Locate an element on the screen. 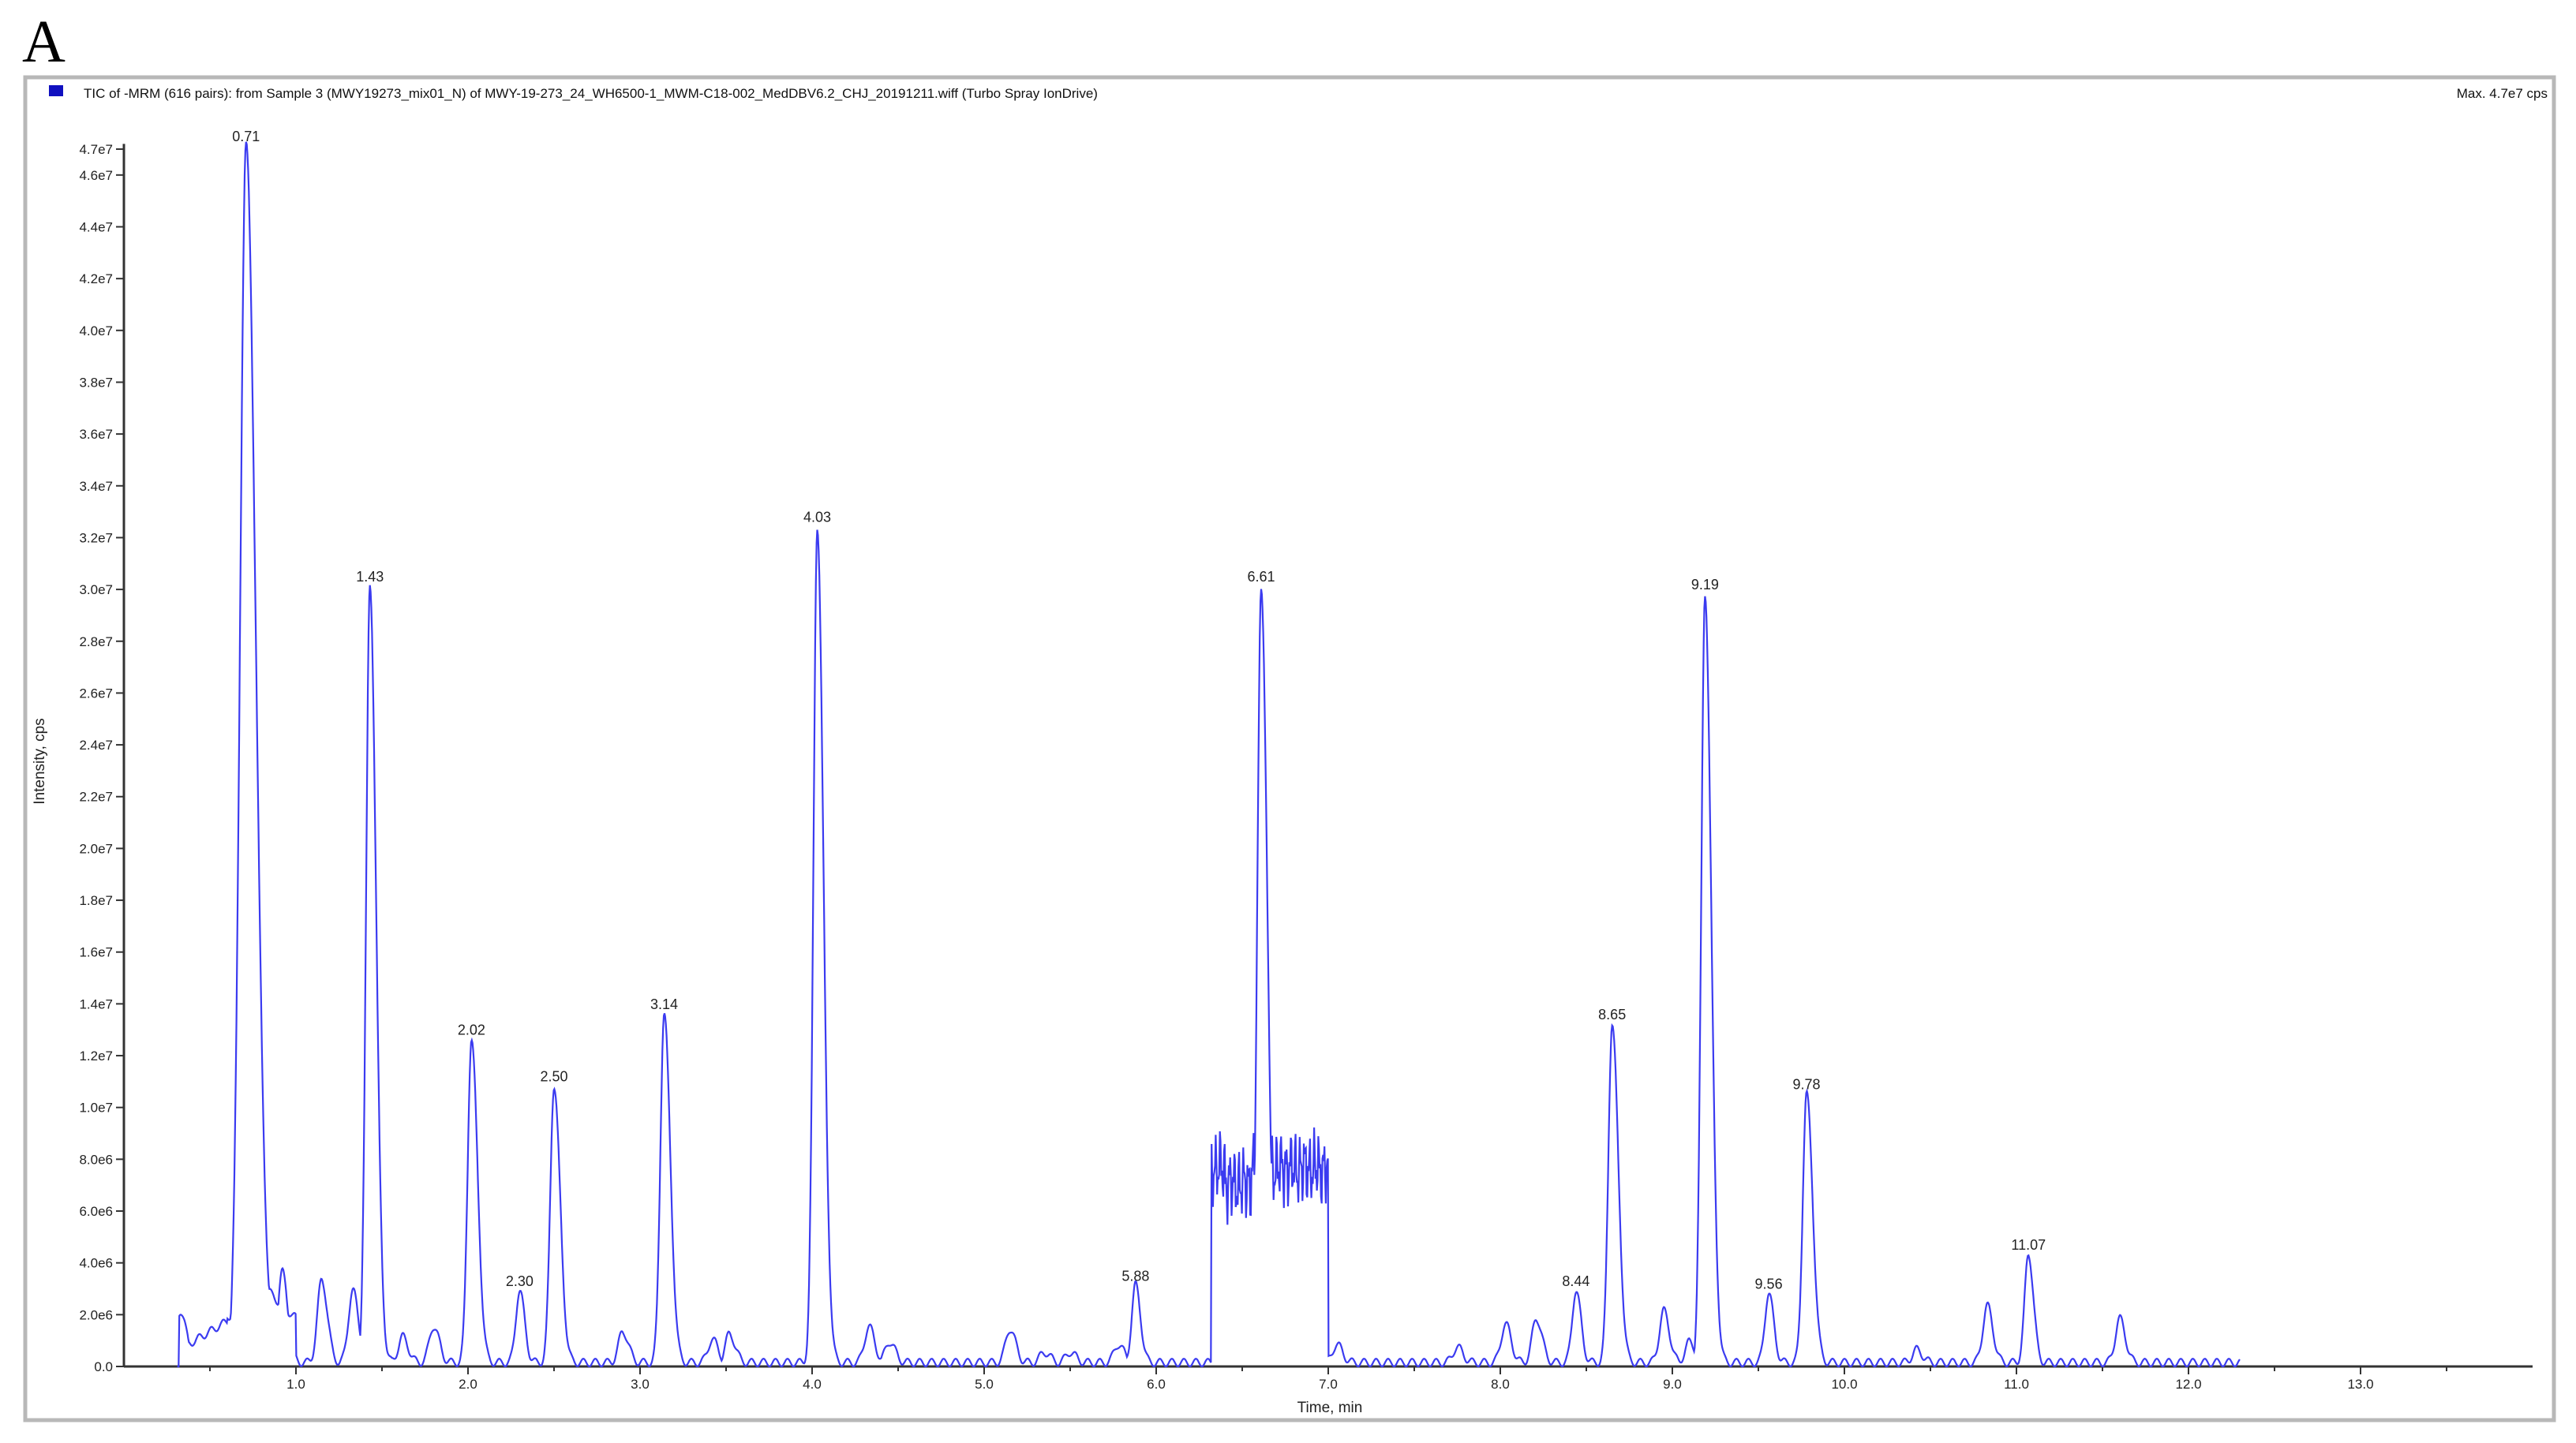 This screenshot has width=2576, height=1443. x-tick-label: 2.0 is located at coordinates (468, 1384).